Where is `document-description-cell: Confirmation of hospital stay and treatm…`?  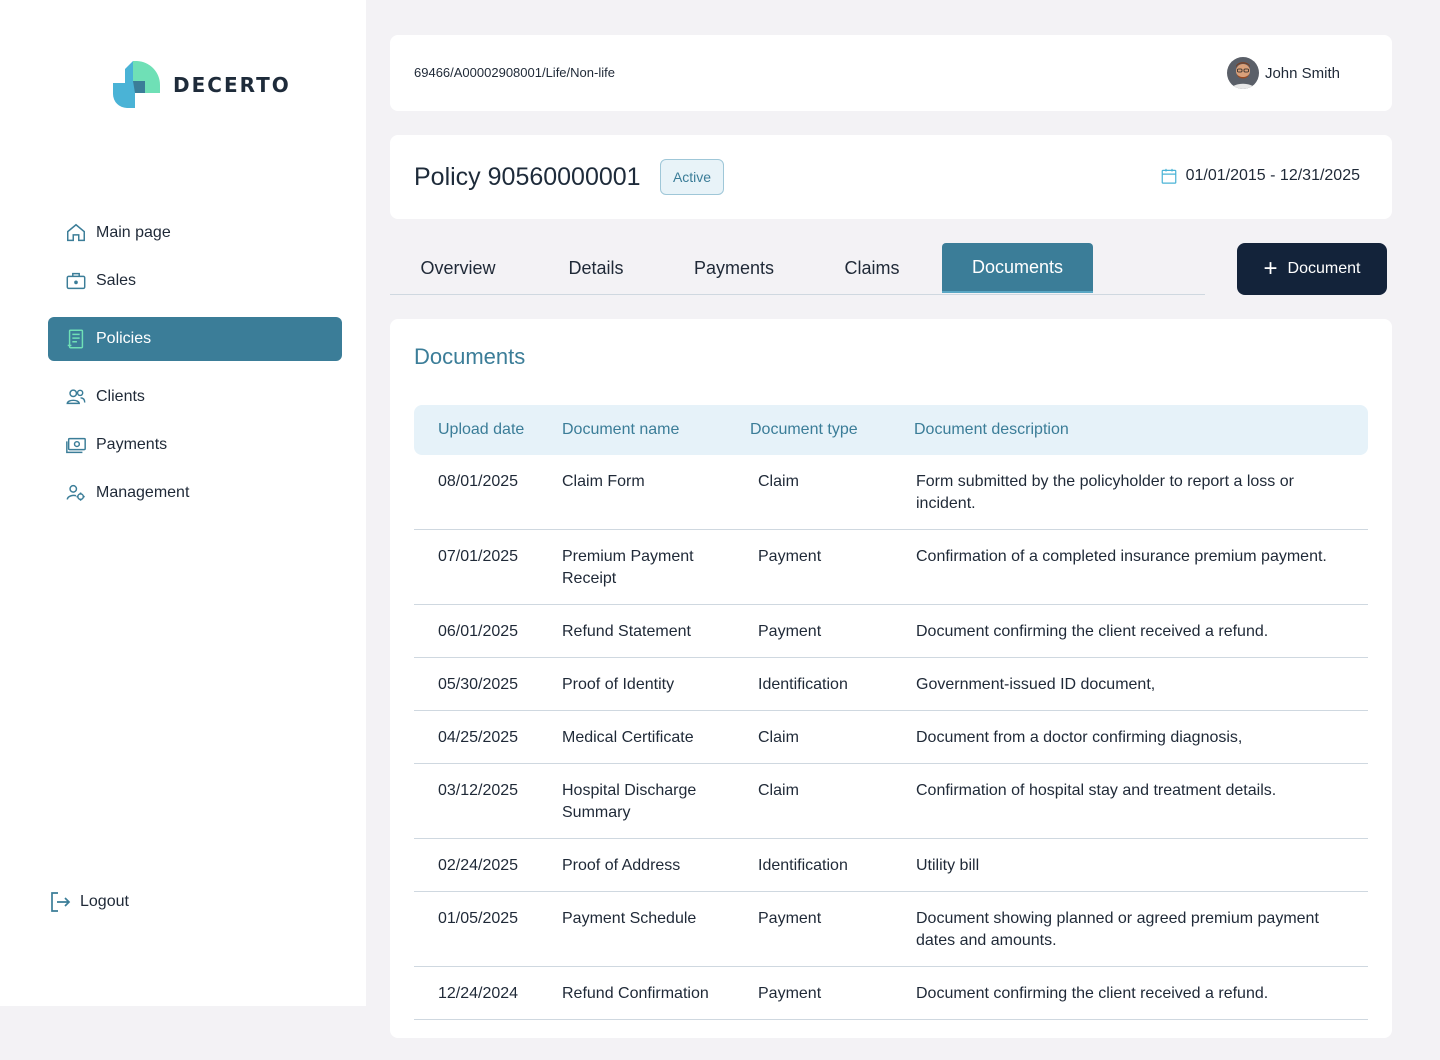
document-description-cell: Confirmation of hospital stay and treatm… is located at coordinates (1096, 790).